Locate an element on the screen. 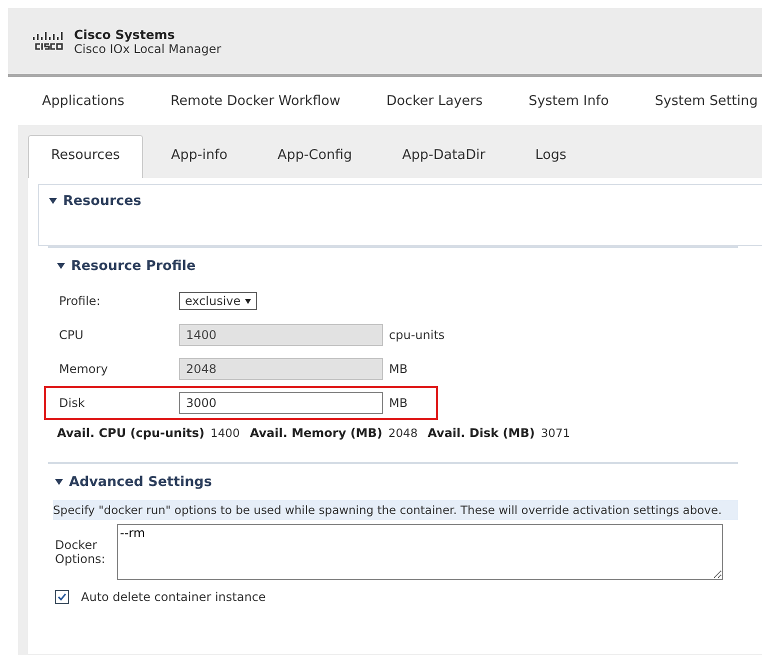  caret-icon is located at coordinates (247, 301).